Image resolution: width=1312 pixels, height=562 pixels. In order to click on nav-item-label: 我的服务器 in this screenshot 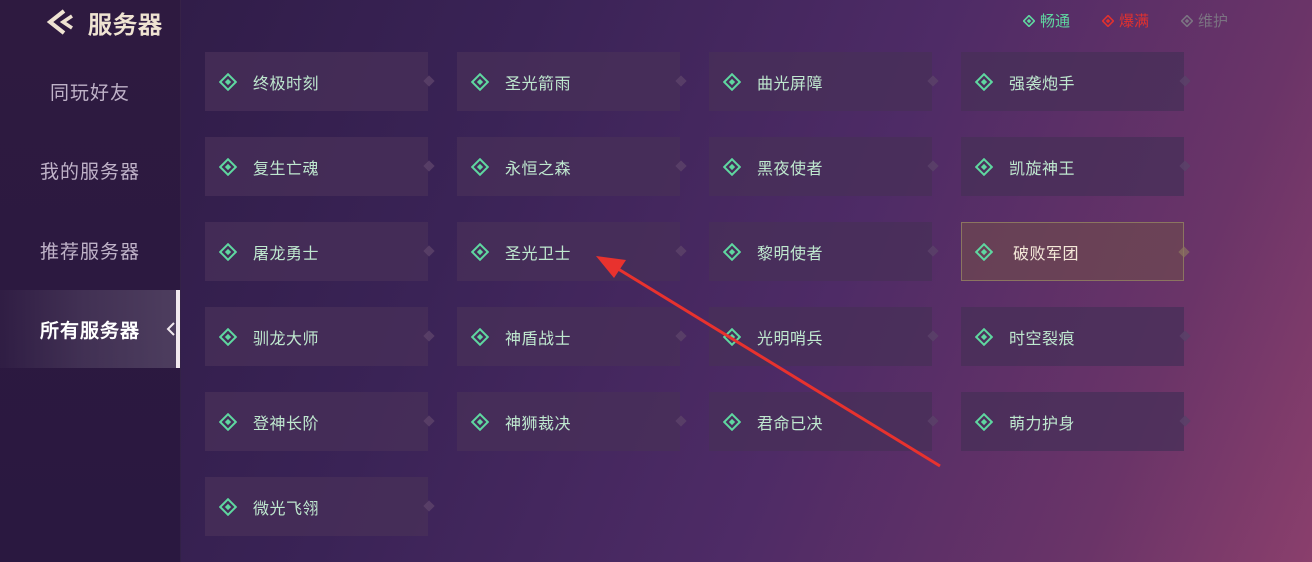, I will do `click(89, 171)`.